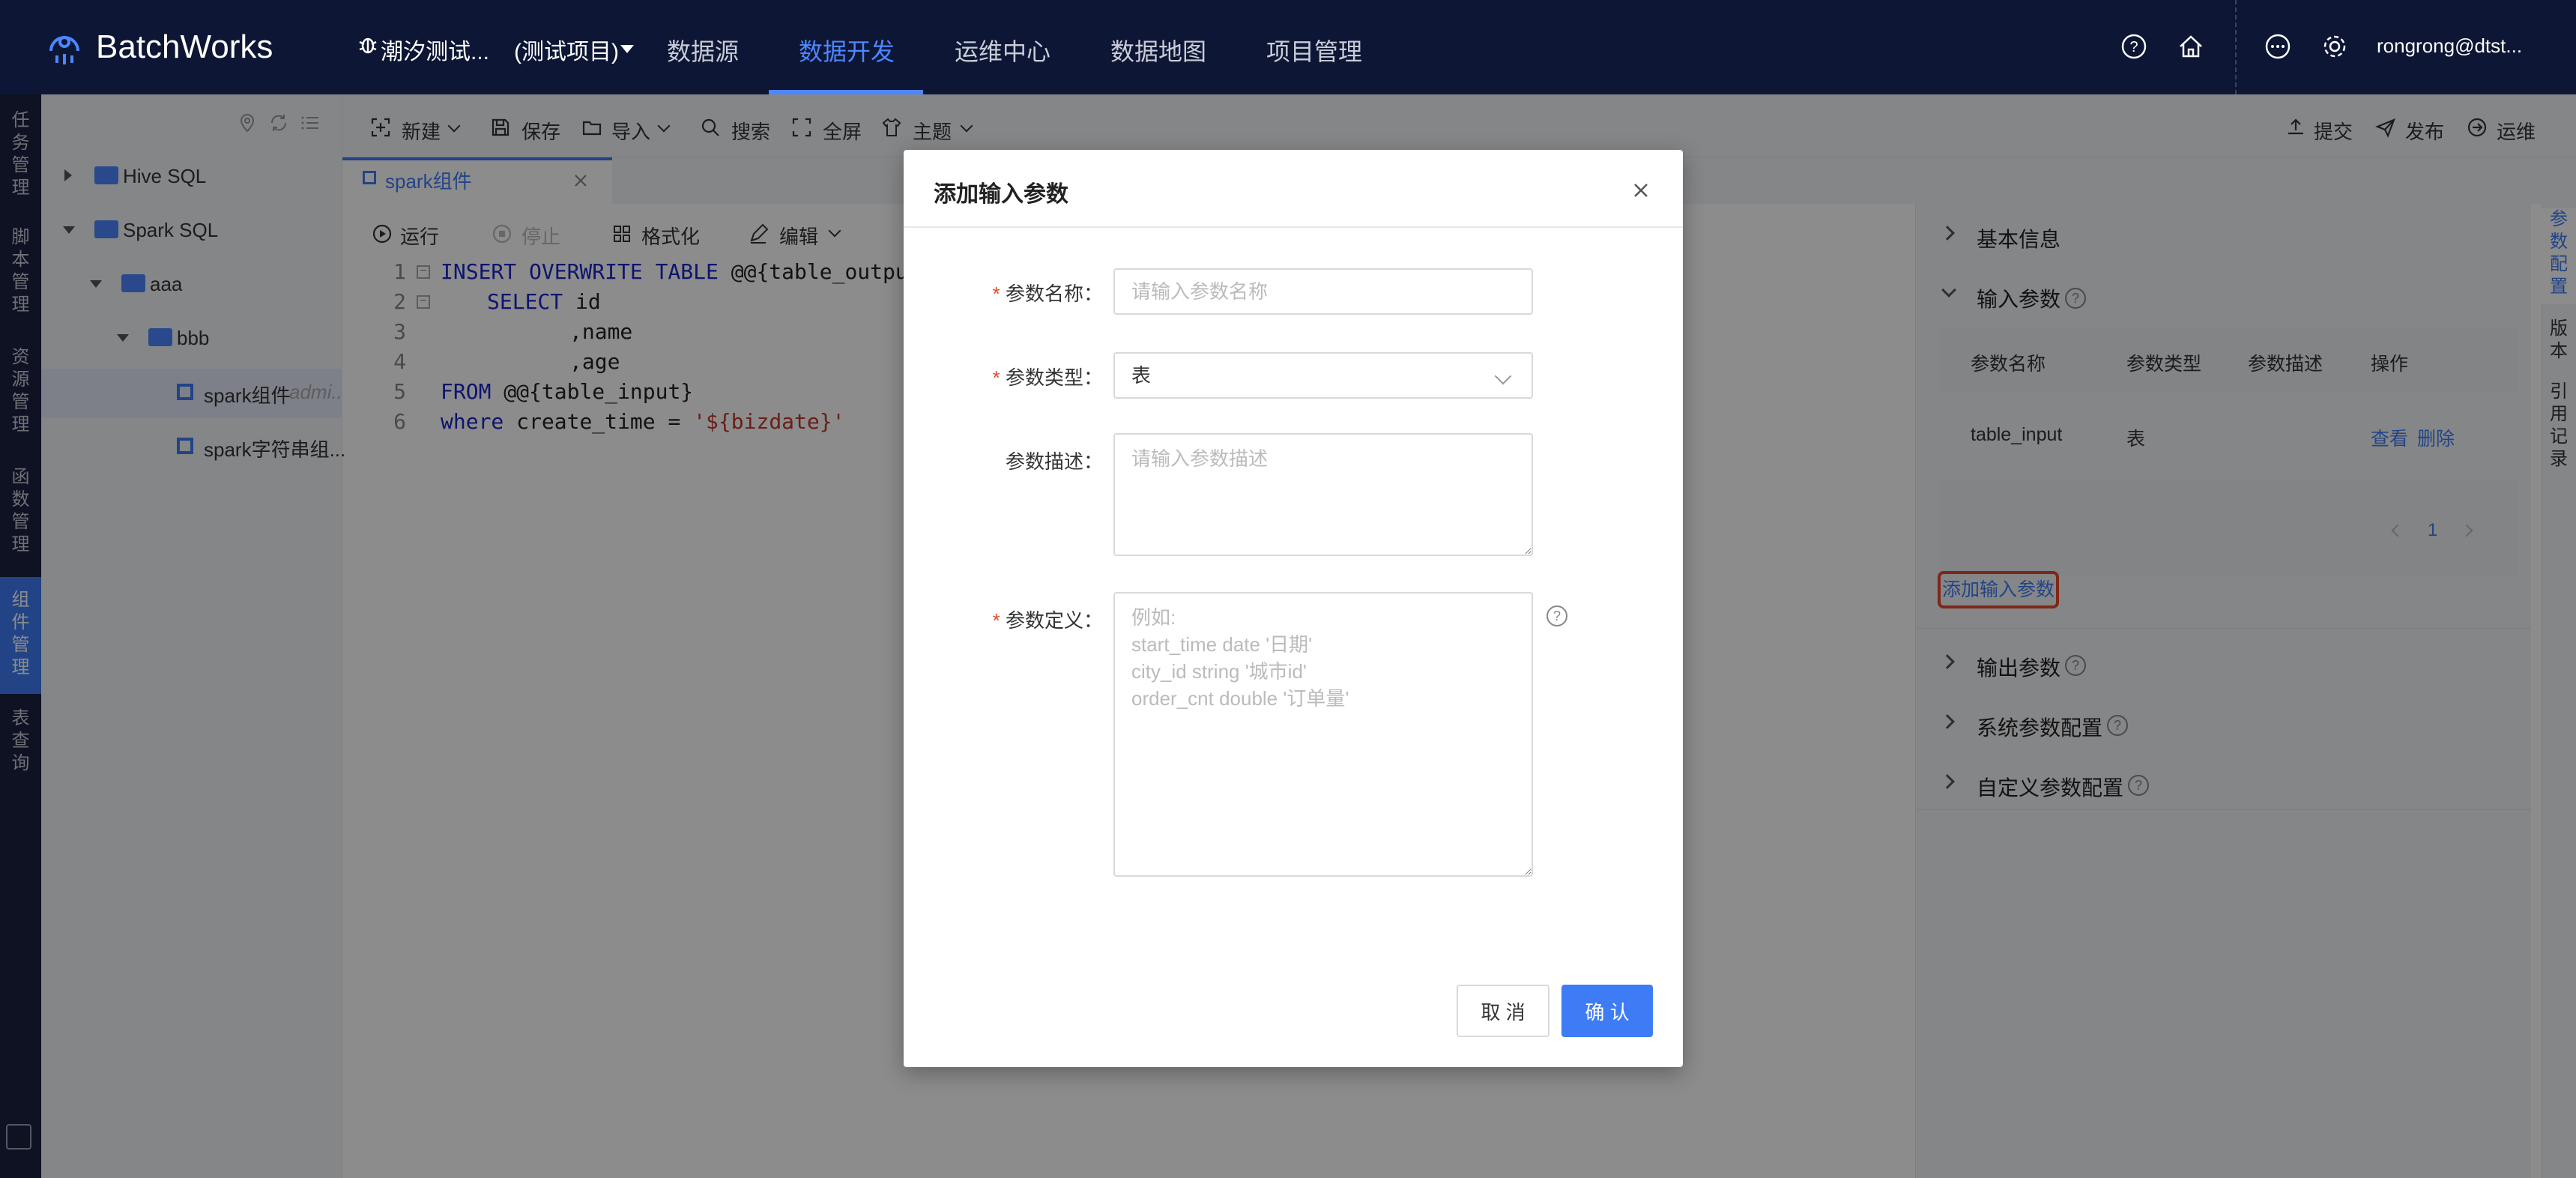 The height and width of the screenshot is (1178, 2576). Describe the element at coordinates (2190, 46) in the screenshot. I see `home-icon` at that location.